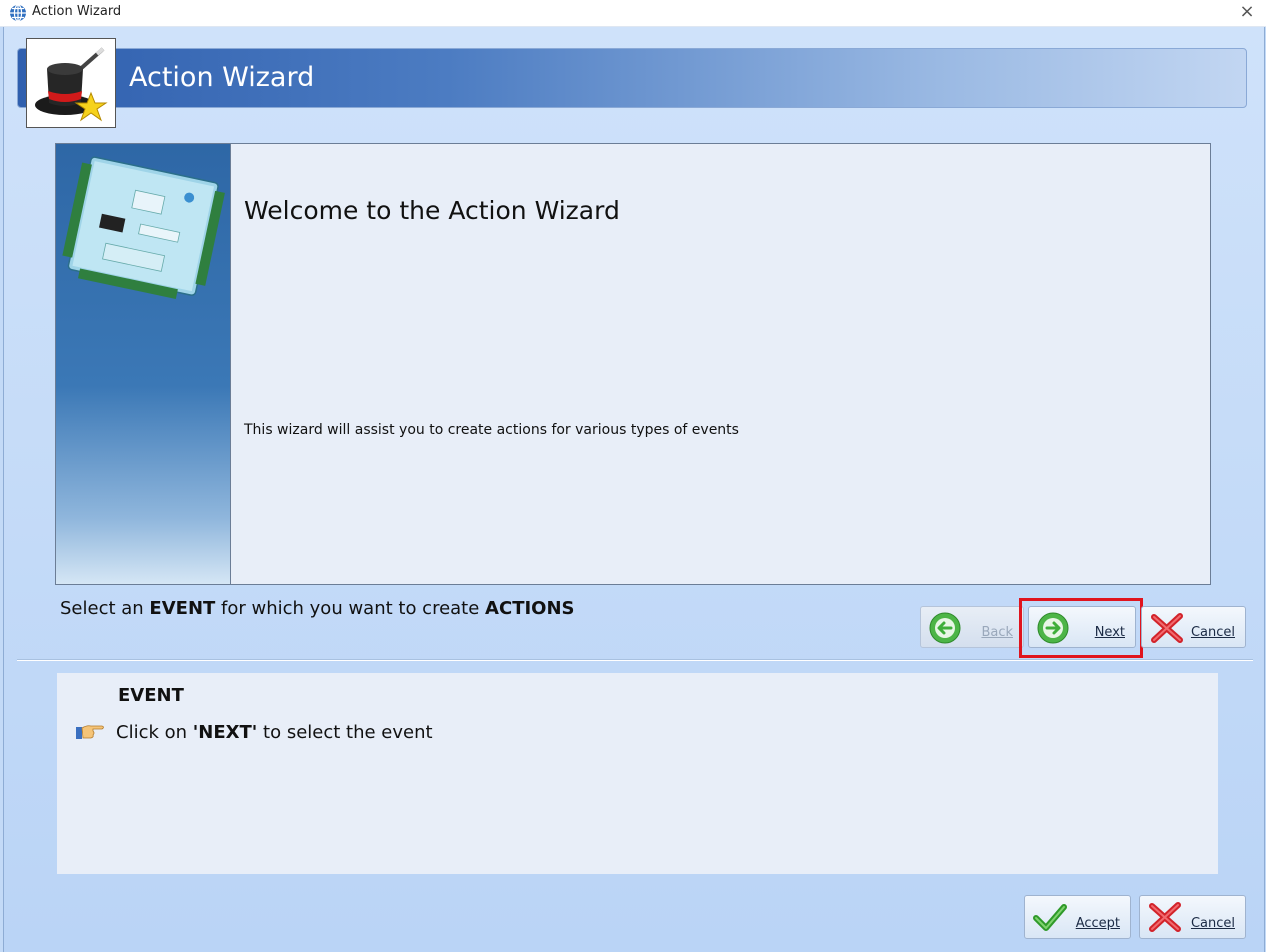  I want to click on instruction-part2: for which you want to create, so click(350, 608).